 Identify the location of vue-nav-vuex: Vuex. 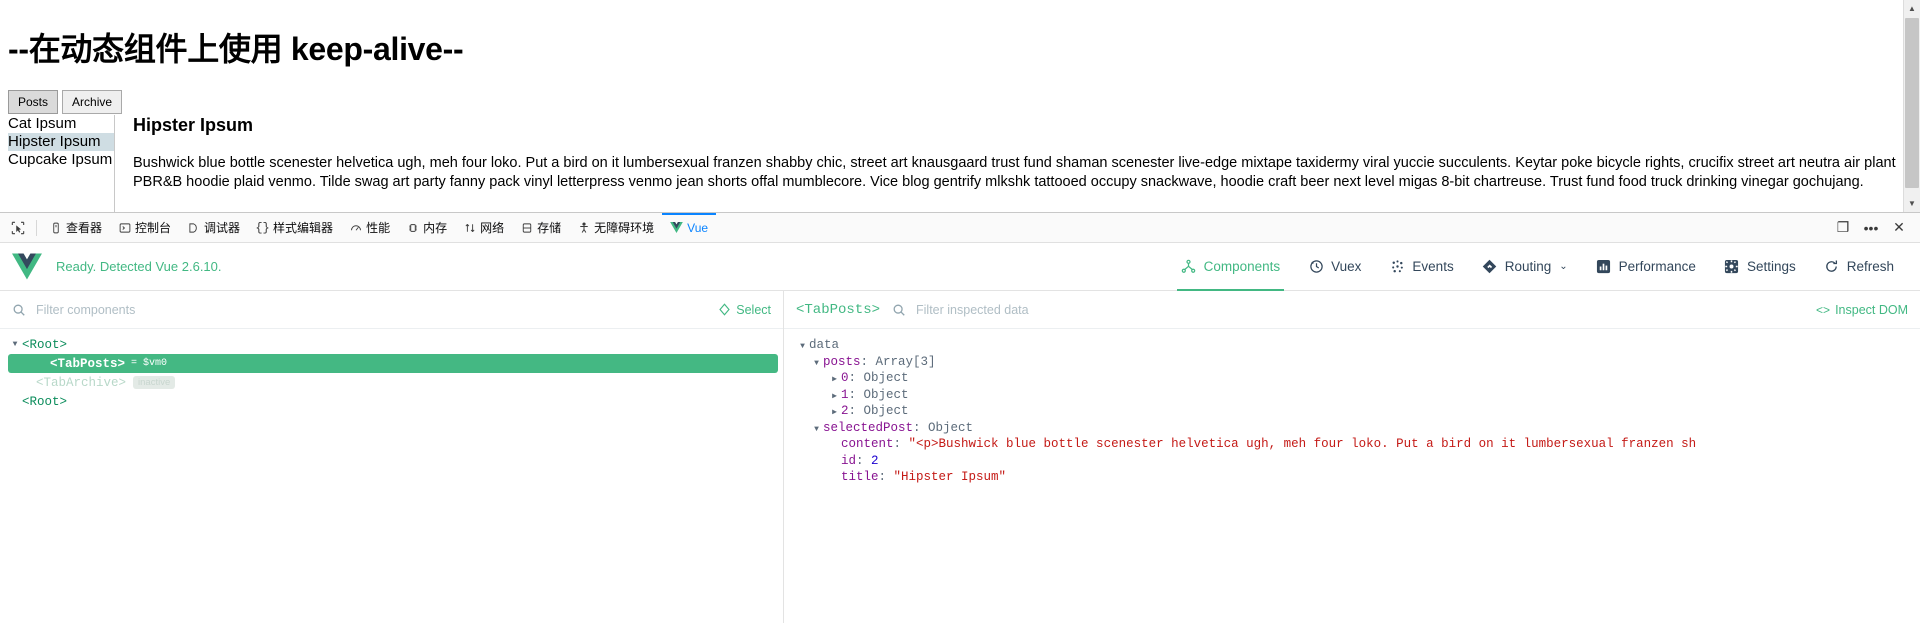
(1334, 267).